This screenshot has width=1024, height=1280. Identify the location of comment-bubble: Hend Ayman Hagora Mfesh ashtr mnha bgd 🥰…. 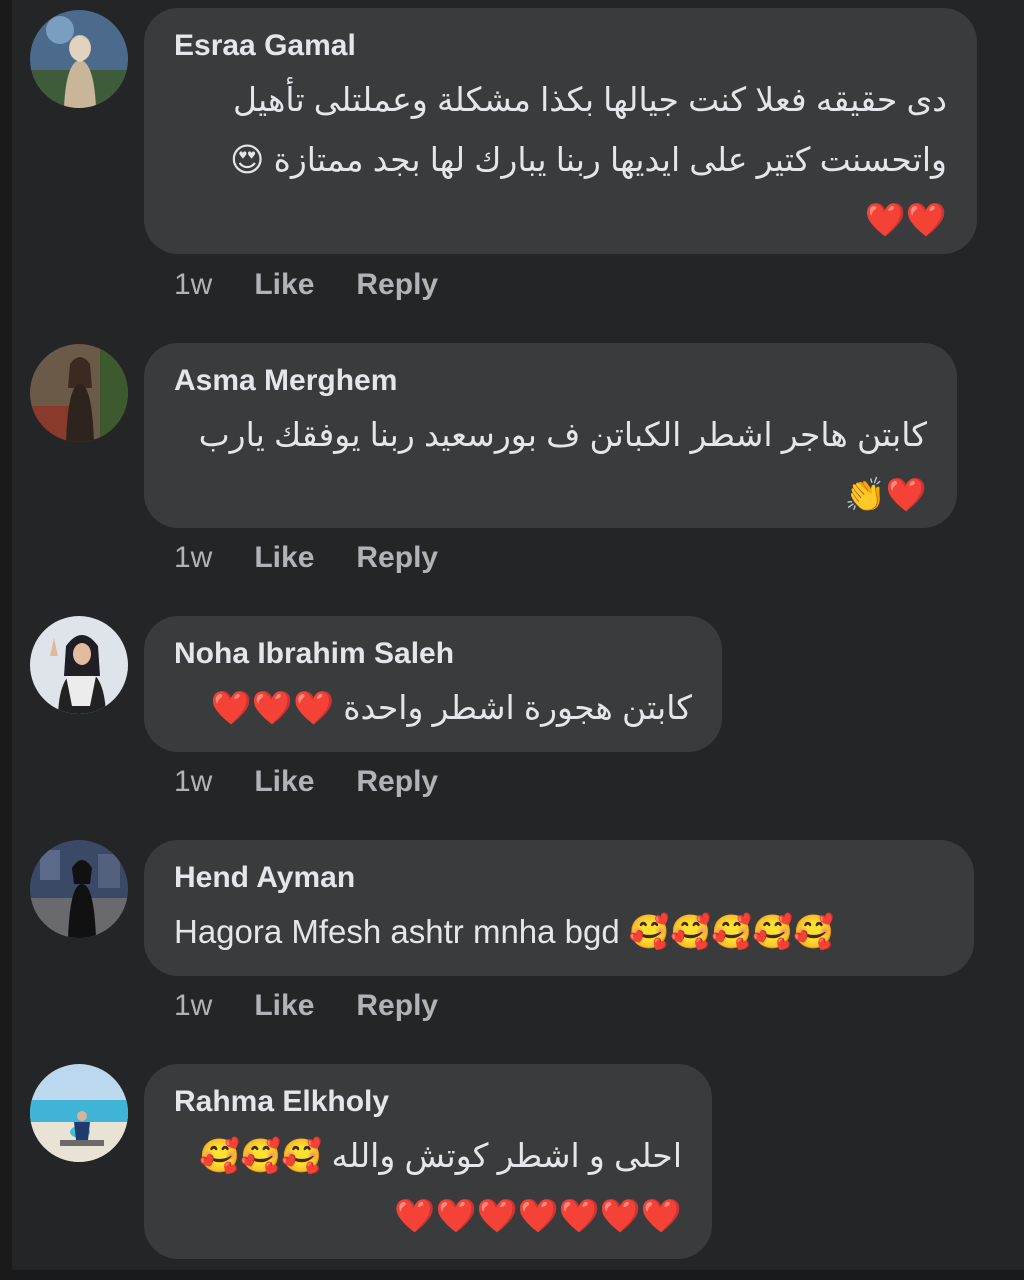
(559, 908).